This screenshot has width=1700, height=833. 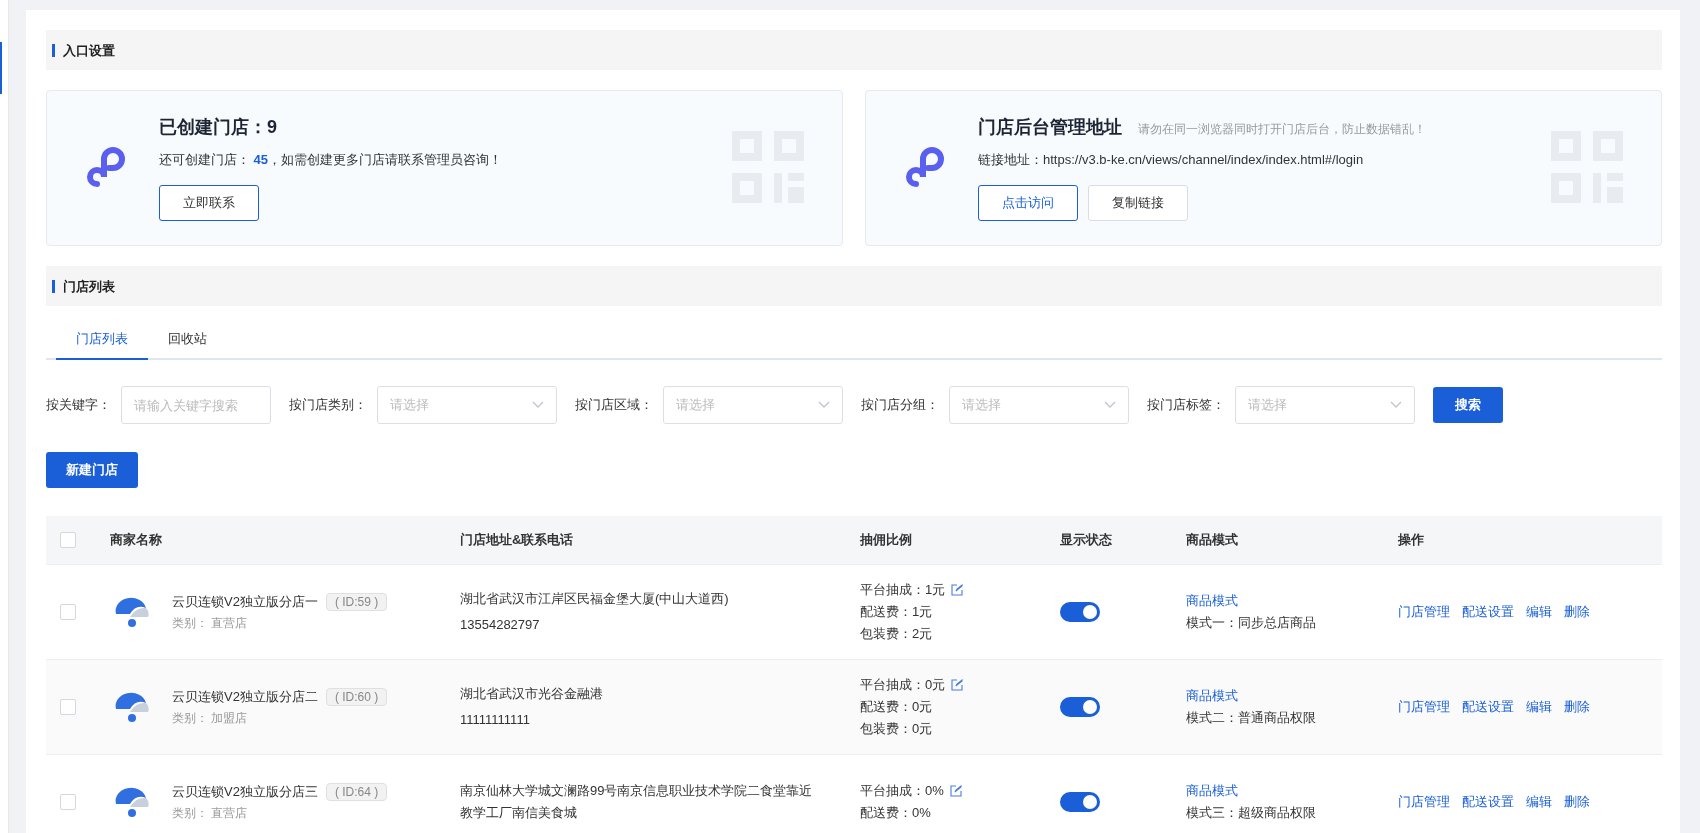 What do you see at coordinates (218, 127) in the screenshot?
I see `card-title: 已创建门店：9` at bounding box center [218, 127].